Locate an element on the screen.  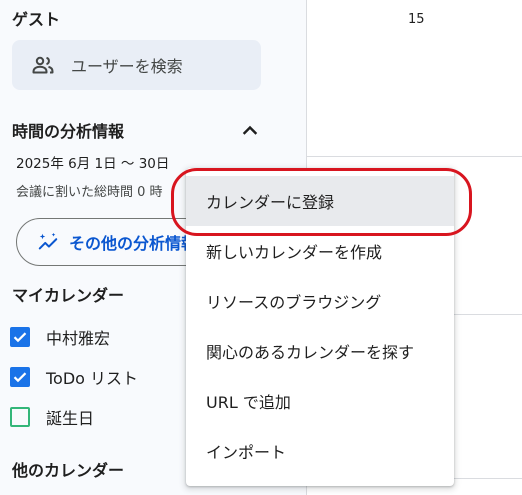
search-users-button: ユーザーを検索 is located at coordinates (136, 65).